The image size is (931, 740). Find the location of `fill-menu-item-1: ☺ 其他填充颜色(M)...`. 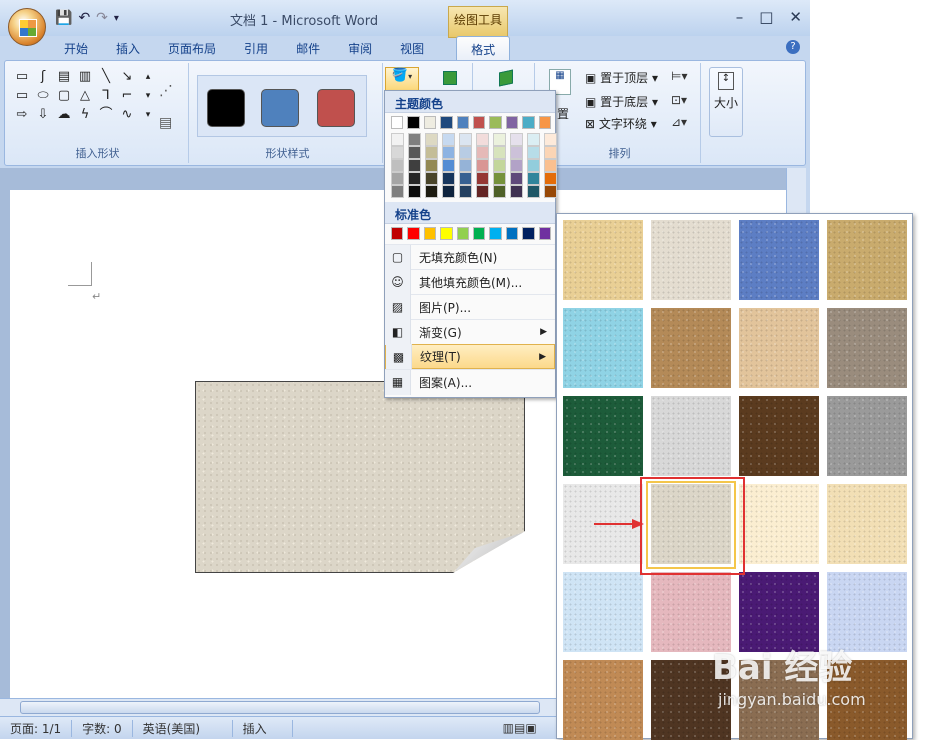

fill-menu-item-1: ☺ 其他填充颜色(M)... is located at coordinates (470, 282).